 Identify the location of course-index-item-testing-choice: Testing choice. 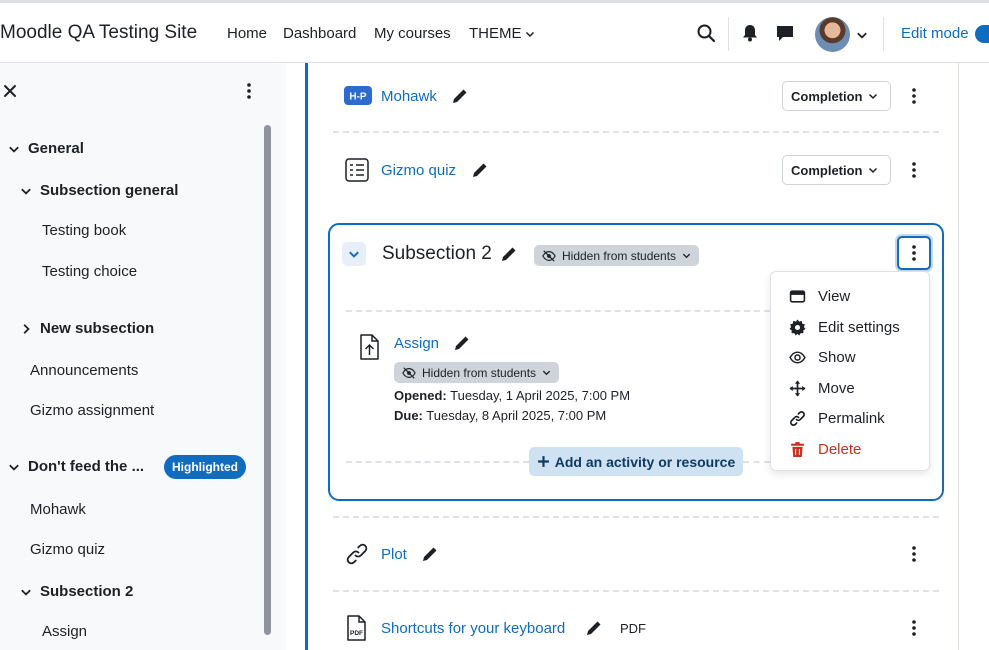
(89, 271).